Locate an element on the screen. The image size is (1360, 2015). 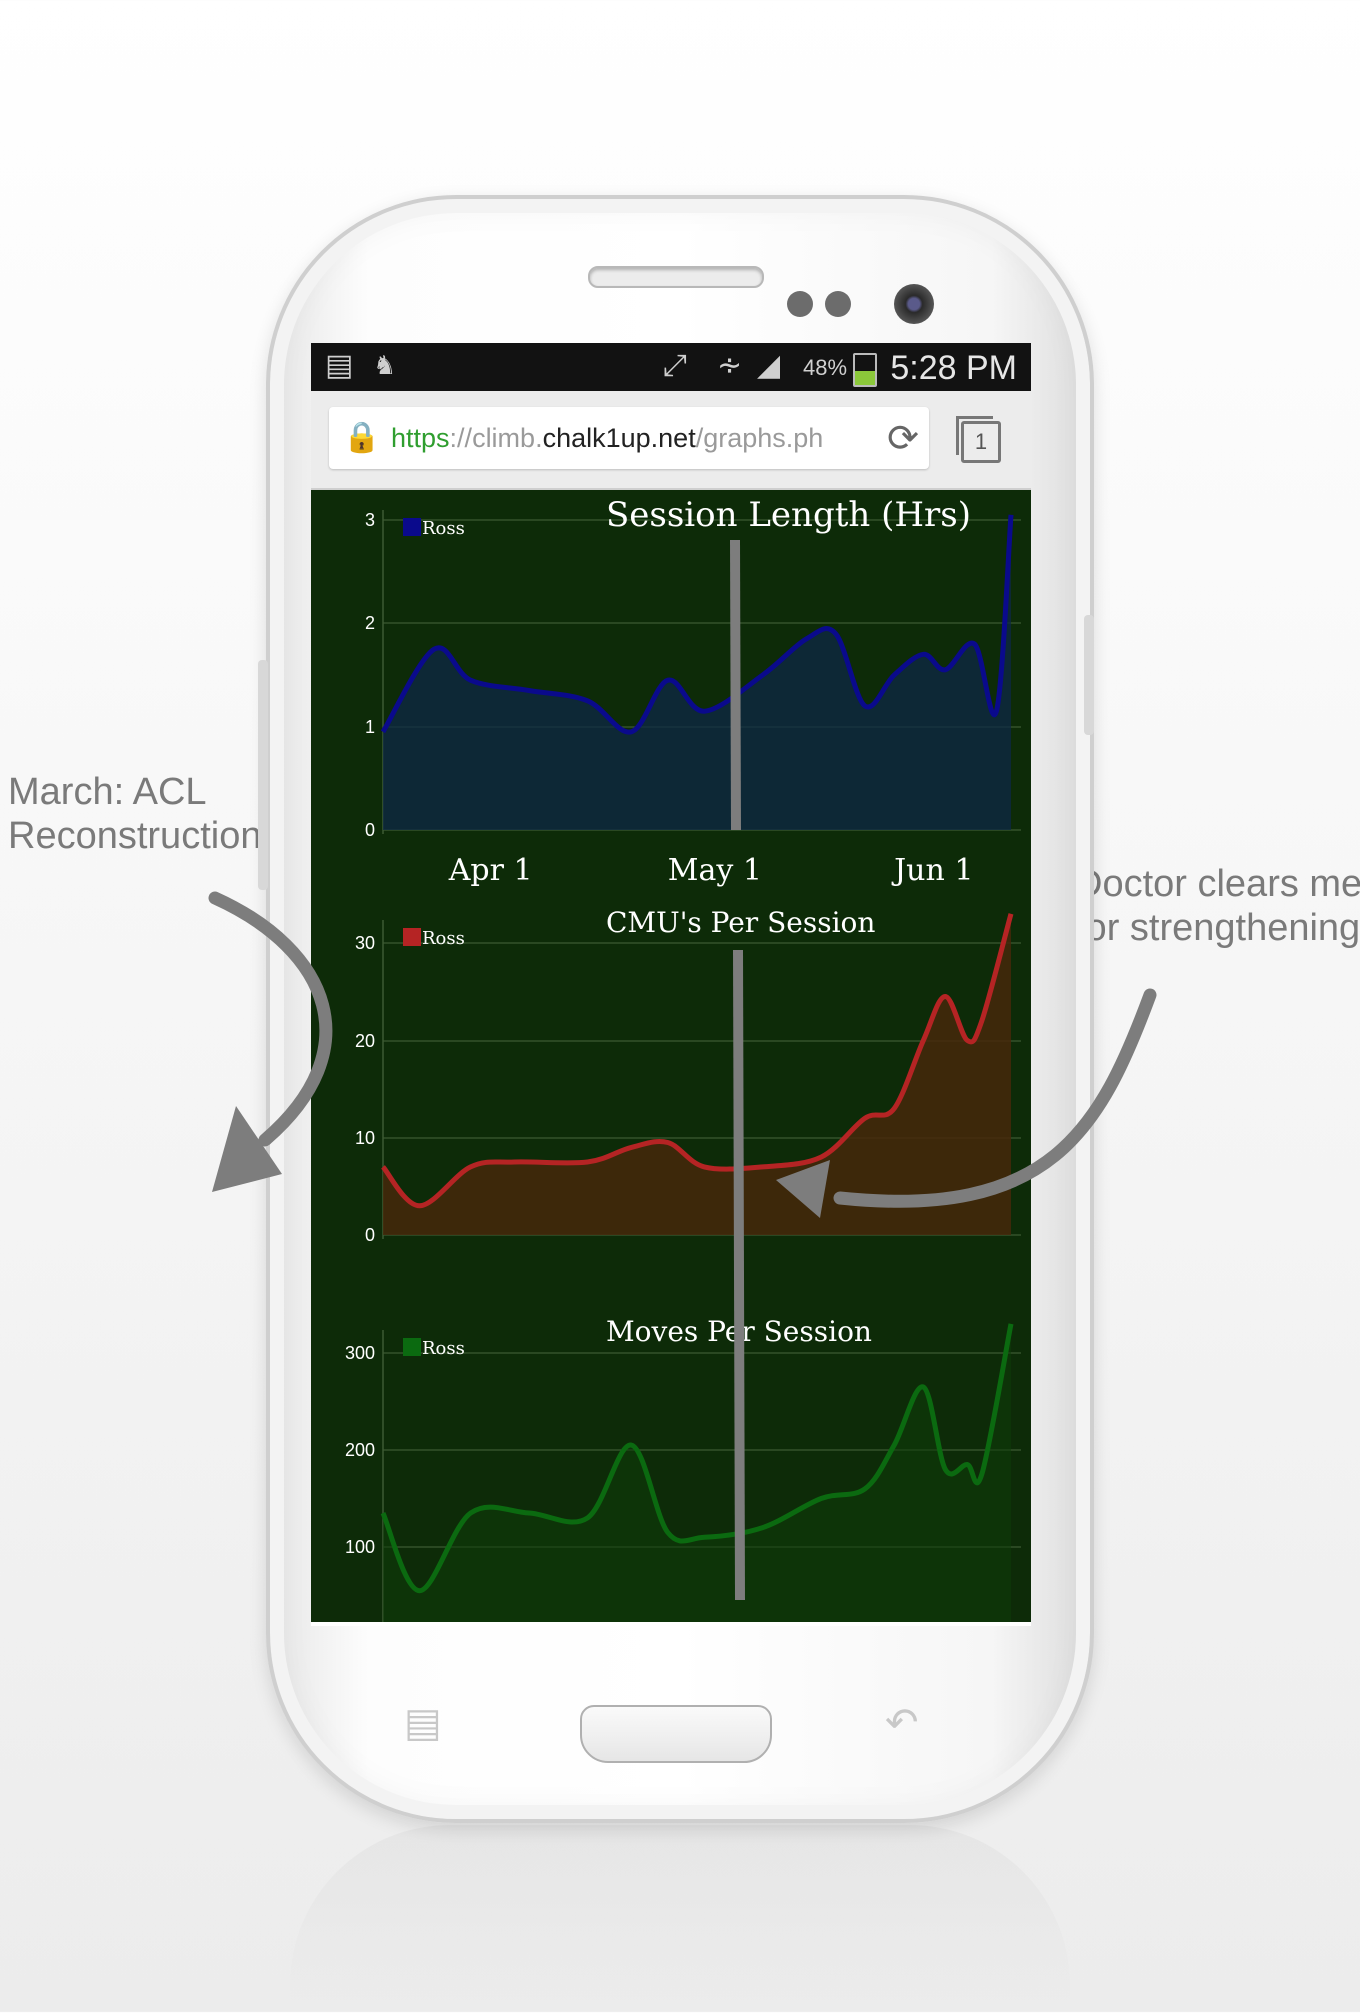
chart2-ytick-300: 300 is located at coordinates (360, 1353).